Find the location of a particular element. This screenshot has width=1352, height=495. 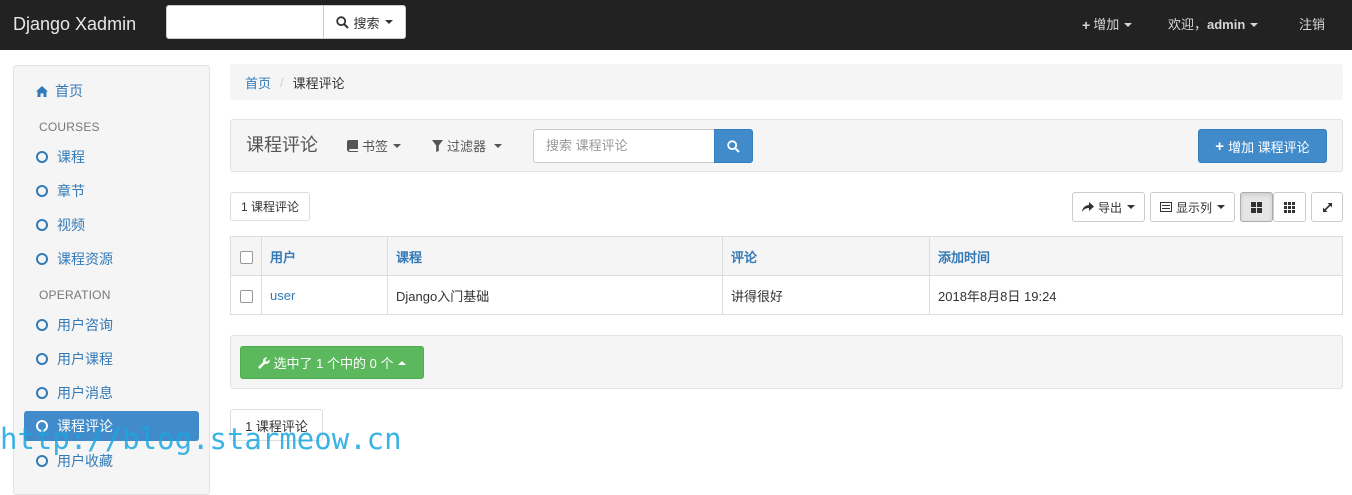

expand-icon is located at coordinates (1327, 207).